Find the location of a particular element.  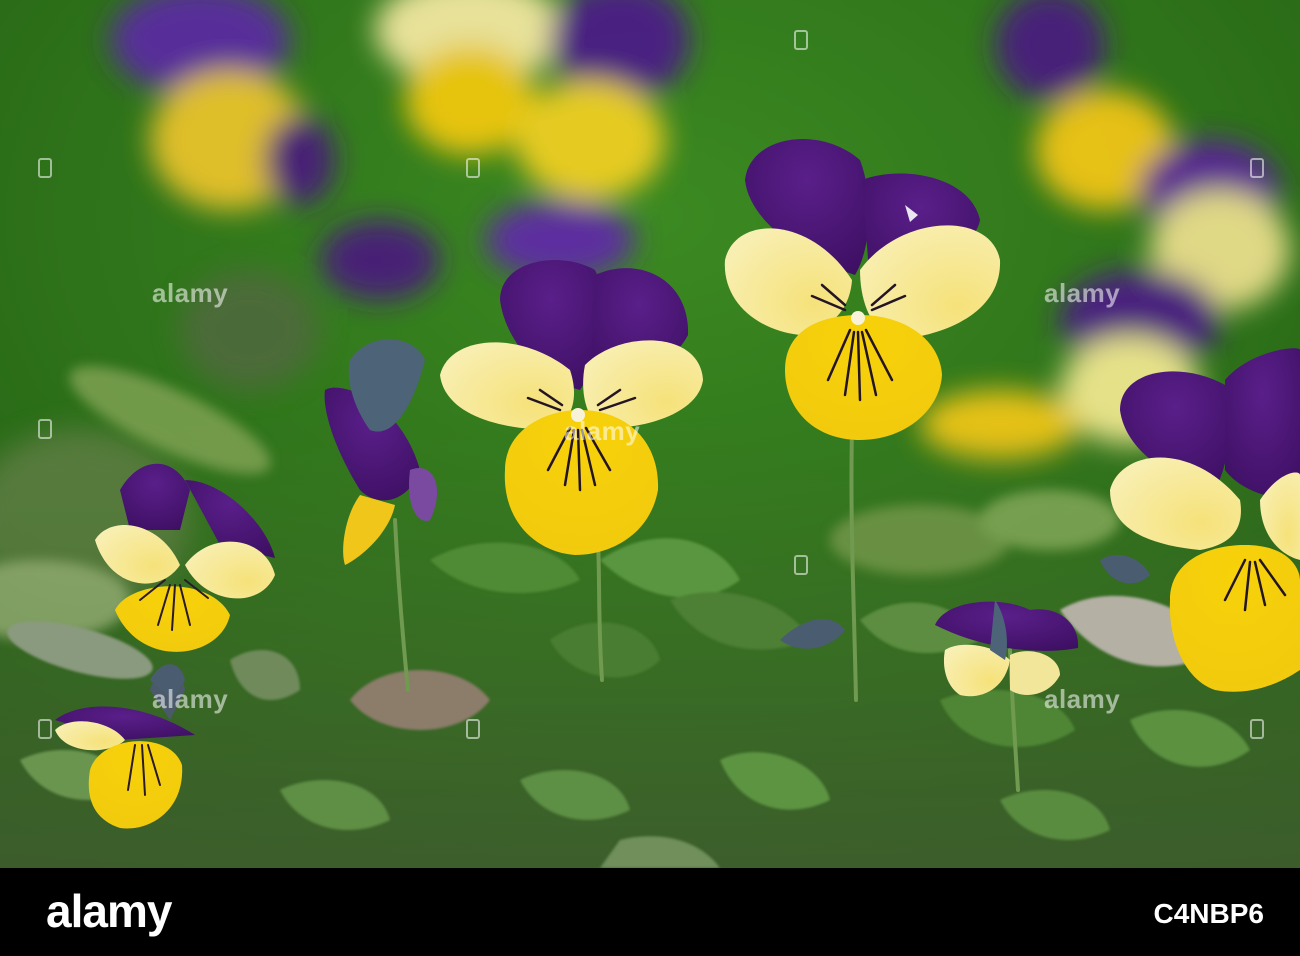

alamy-logo: alamy is located at coordinates (109, 911).